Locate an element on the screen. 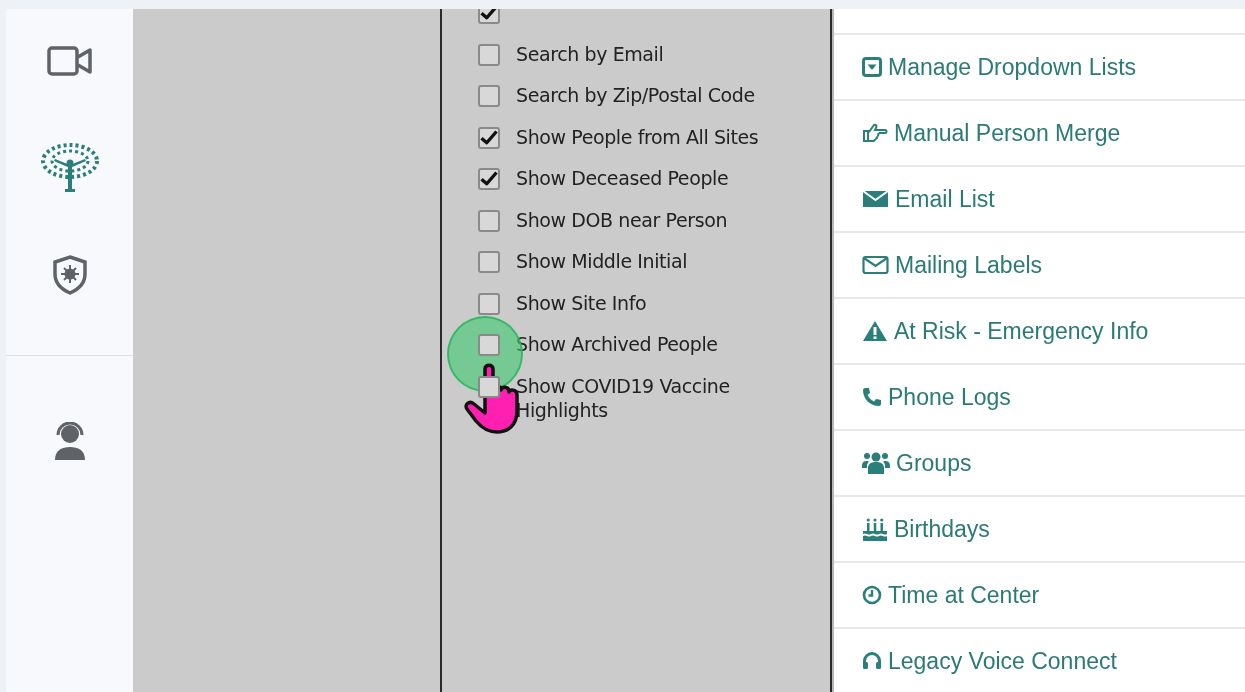  phone-icon is located at coordinates (872, 397).